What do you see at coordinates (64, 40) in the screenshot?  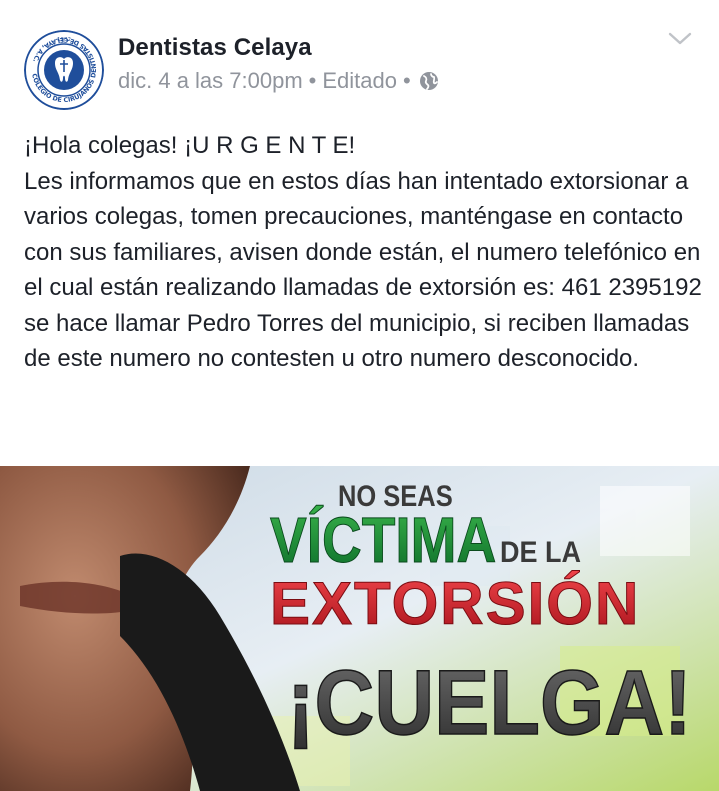 I see `avatar-logo-year: 1982` at bounding box center [64, 40].